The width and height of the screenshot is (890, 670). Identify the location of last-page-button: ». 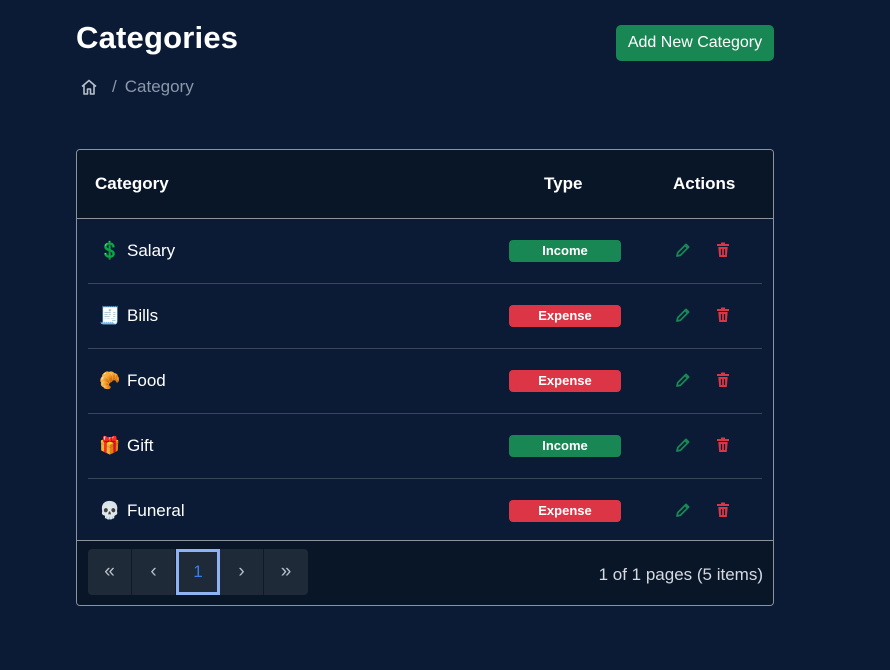
(286, 572).